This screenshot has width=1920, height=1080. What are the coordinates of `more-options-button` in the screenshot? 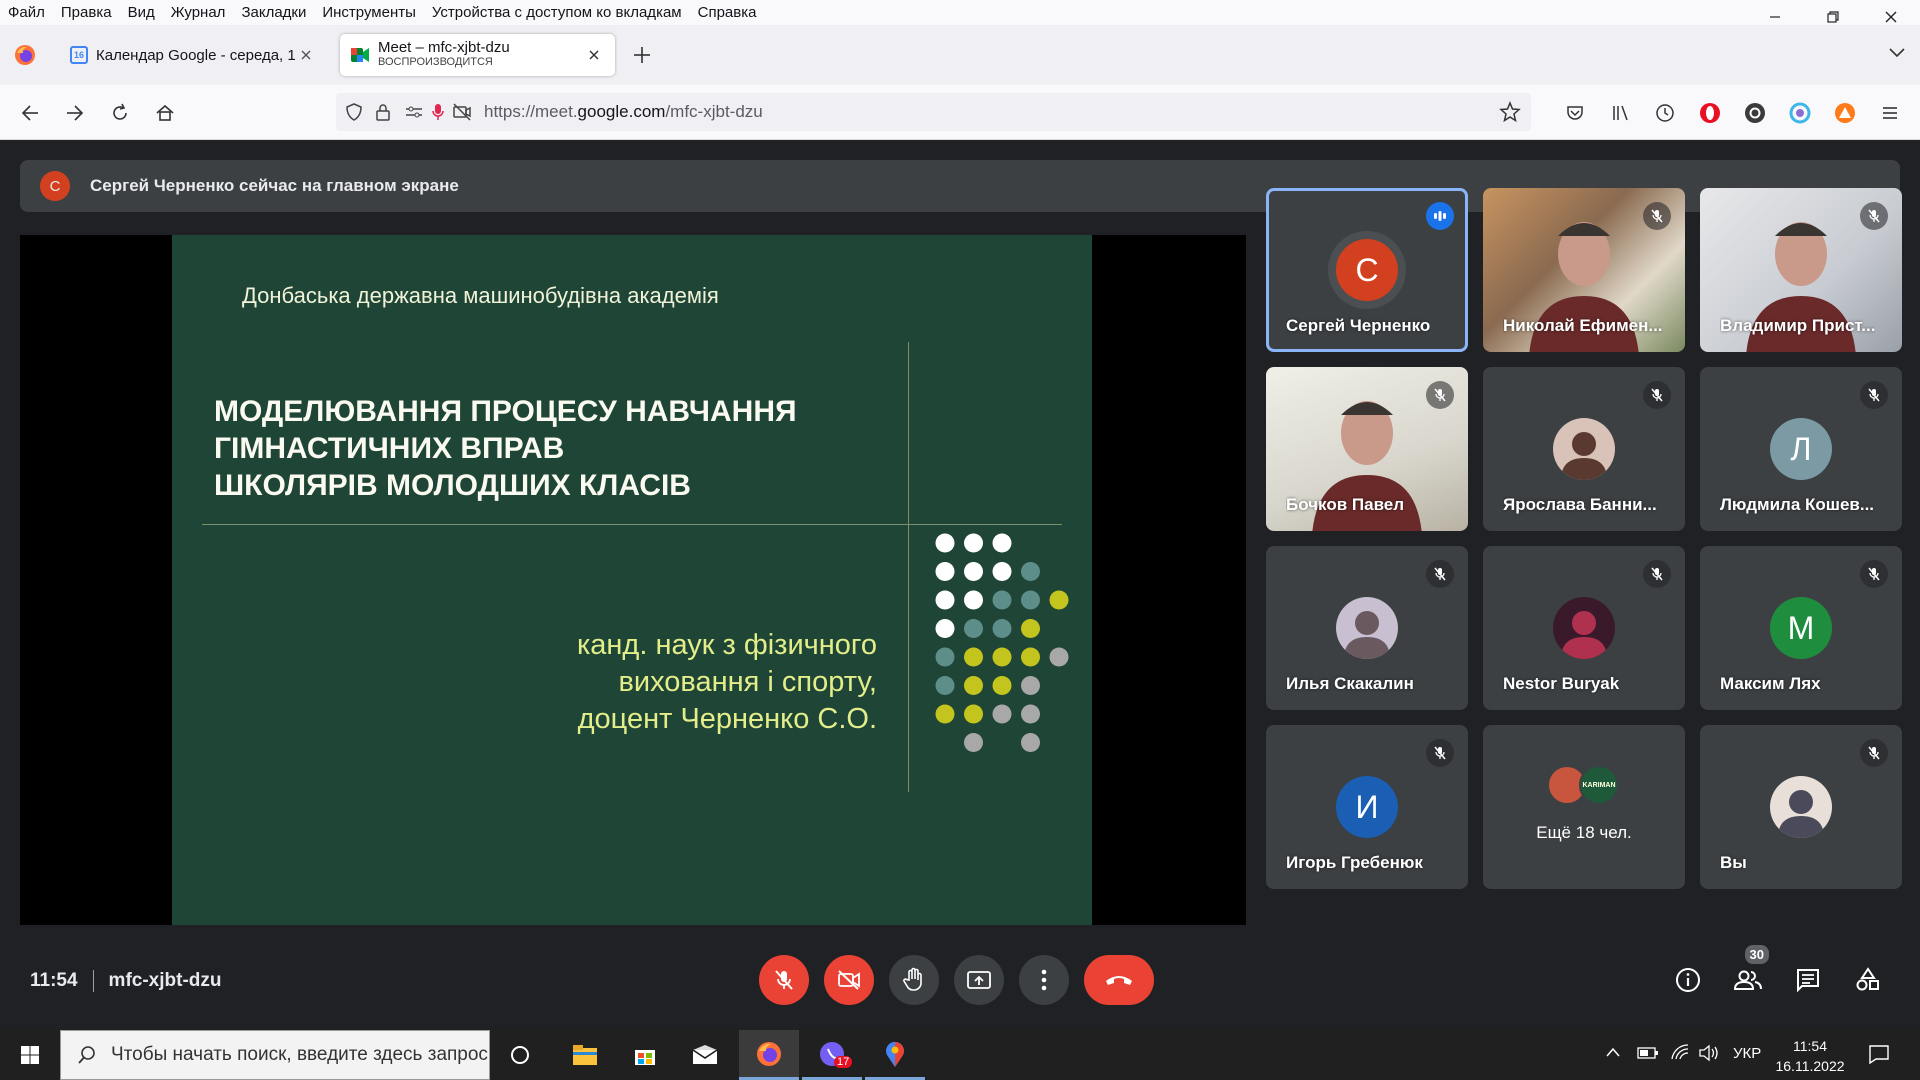 It's located at (1044, 980).